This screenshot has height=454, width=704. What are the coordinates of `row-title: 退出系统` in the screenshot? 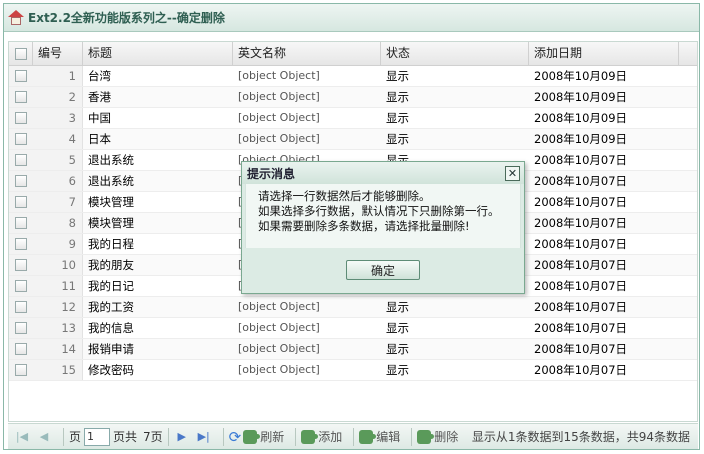 It's located at (111, 181).